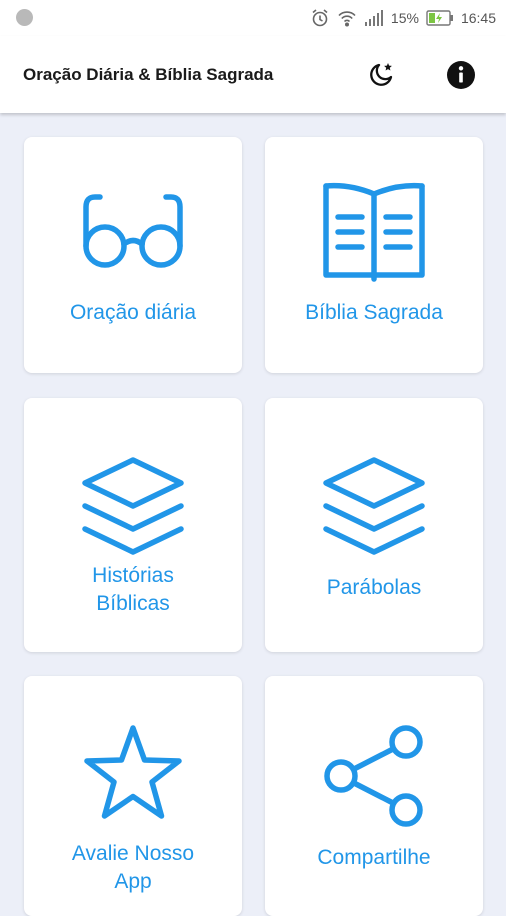  I want to click on daily-prayer-label: Oração diária, so click(133, 312).